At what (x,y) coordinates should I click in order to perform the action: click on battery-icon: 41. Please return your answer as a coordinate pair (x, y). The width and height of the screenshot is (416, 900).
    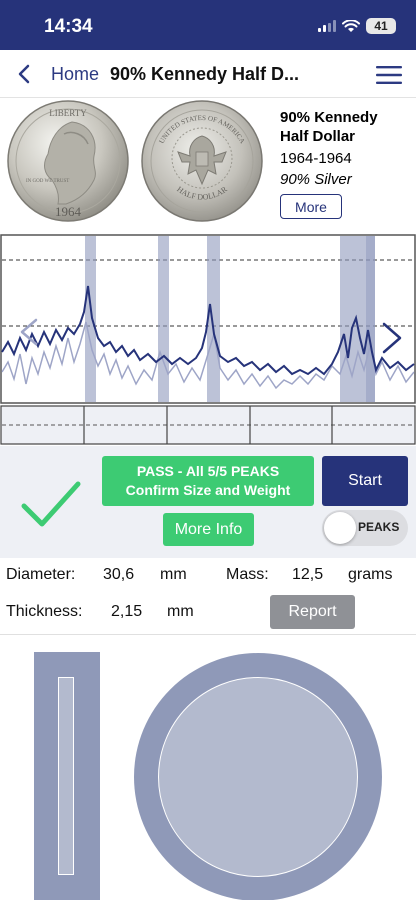
    Looking at the image, I should click on (381, 26).